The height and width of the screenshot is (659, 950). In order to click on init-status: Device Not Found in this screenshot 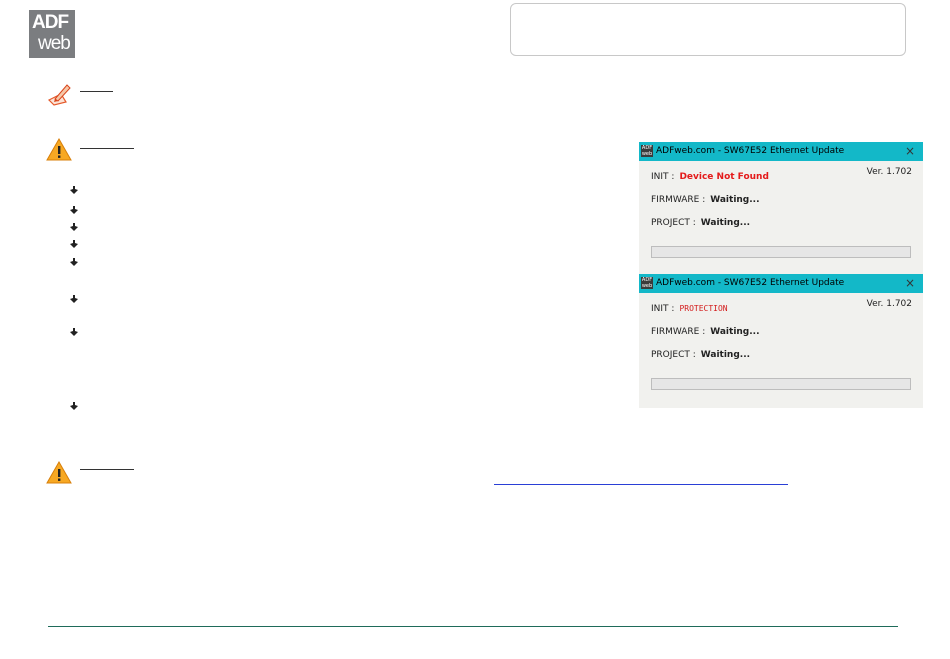, I will do `click(724, 177)`.